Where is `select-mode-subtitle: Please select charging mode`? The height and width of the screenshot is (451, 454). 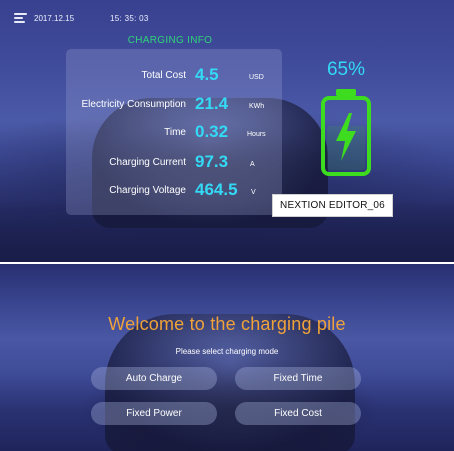
select-mode-subtitle: Please select charging mode is located at coordinates (227, 351).